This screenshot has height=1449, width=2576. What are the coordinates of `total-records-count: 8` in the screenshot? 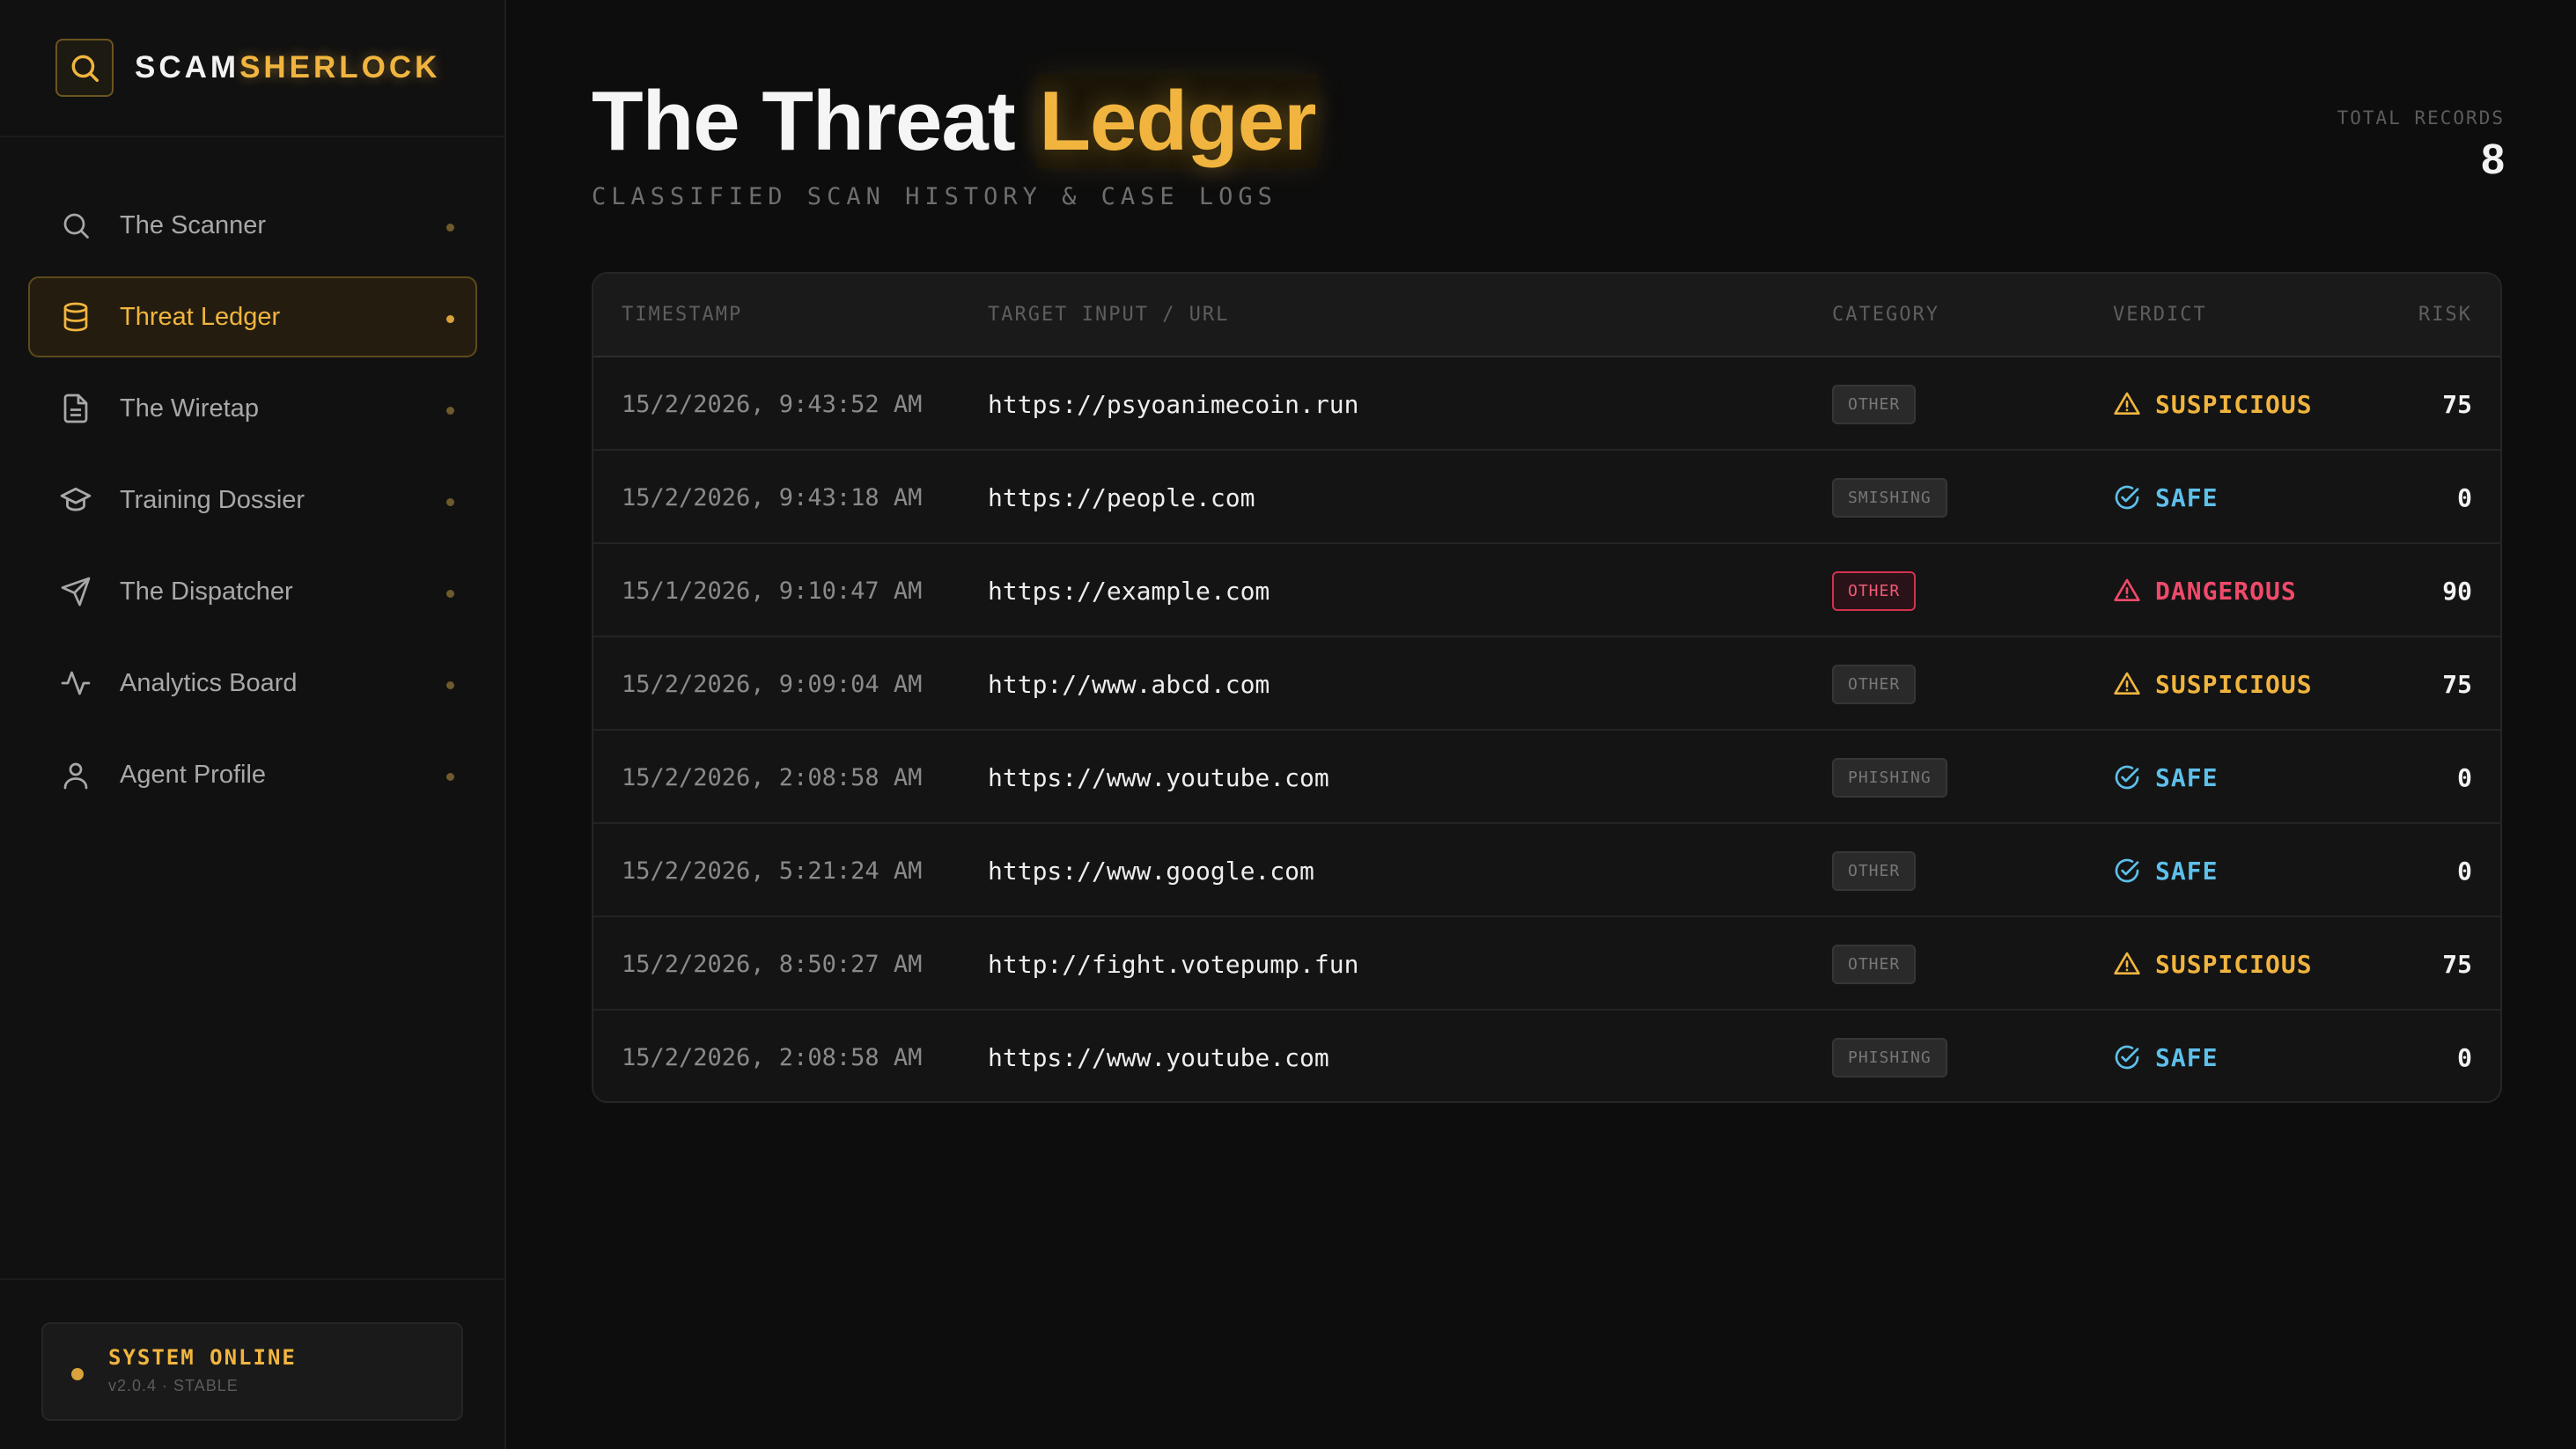 It's located at (2493, 160).